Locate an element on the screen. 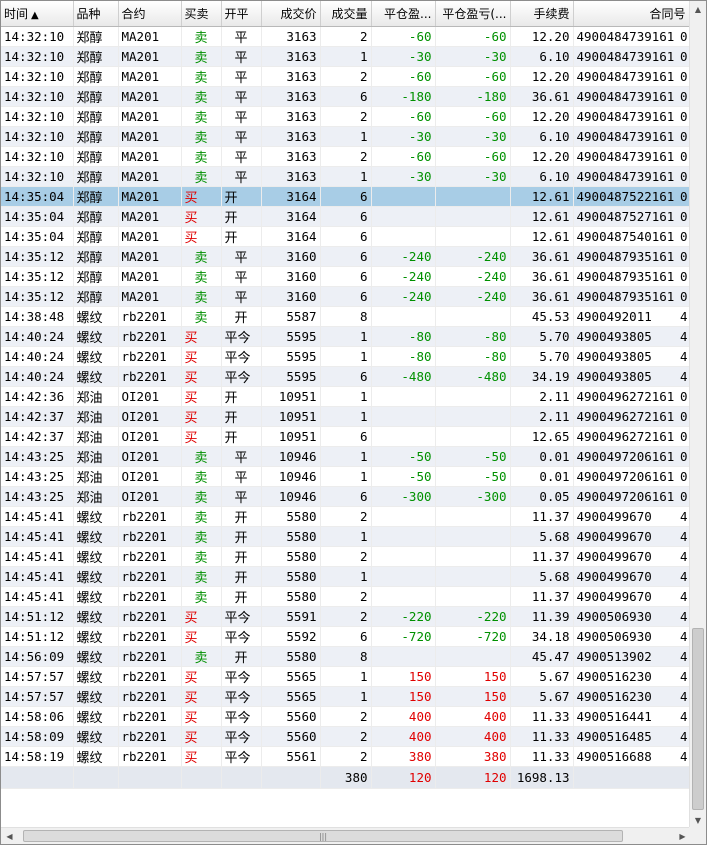 This screenshot has height=845, width=707. col-header-volume: 成交量 is located at coordinates (346, 14).